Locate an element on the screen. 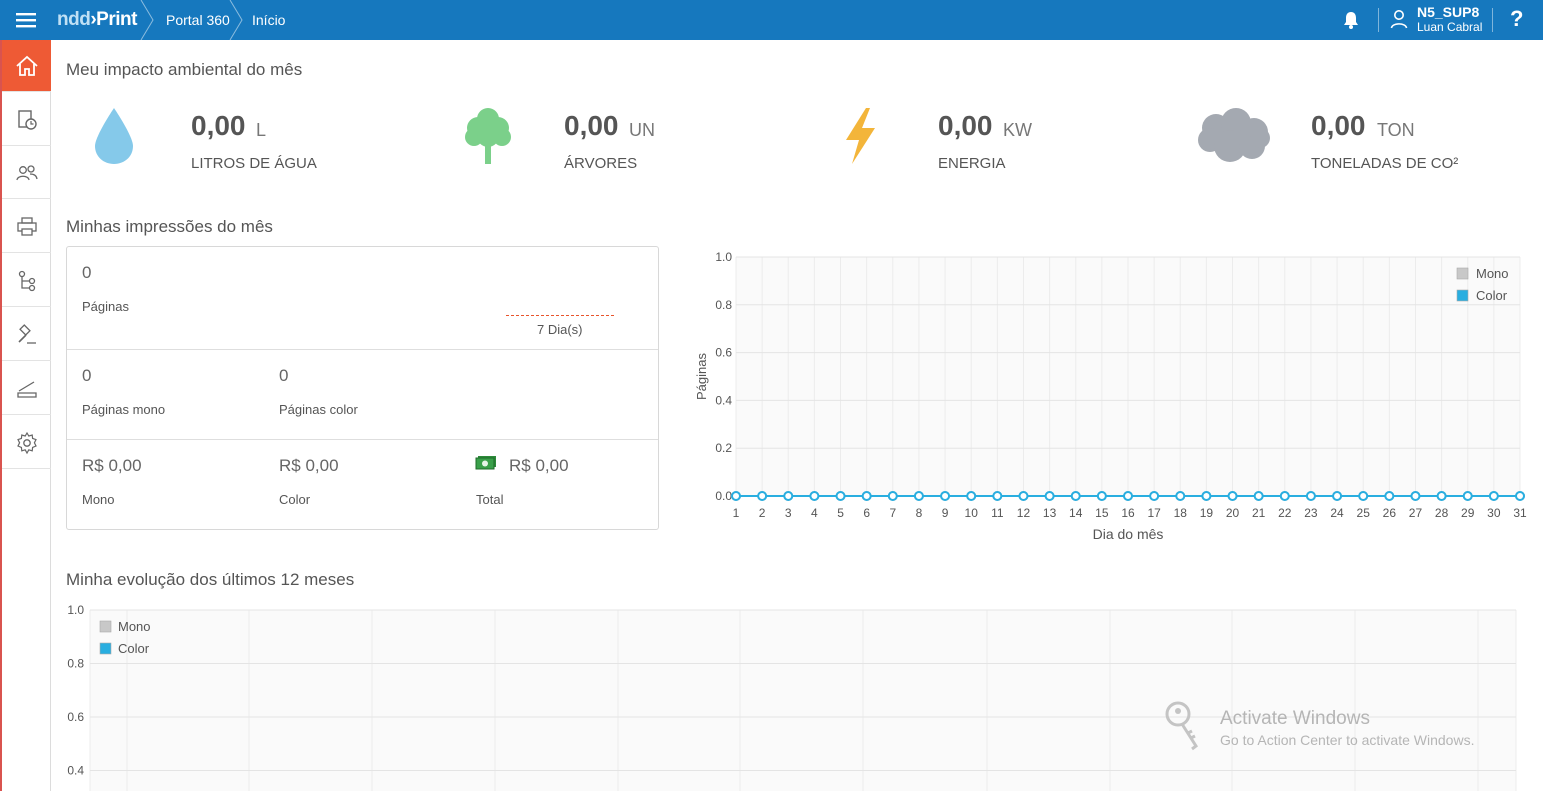  y-tick-label: 0.2 is located at coordinates (723, 448).